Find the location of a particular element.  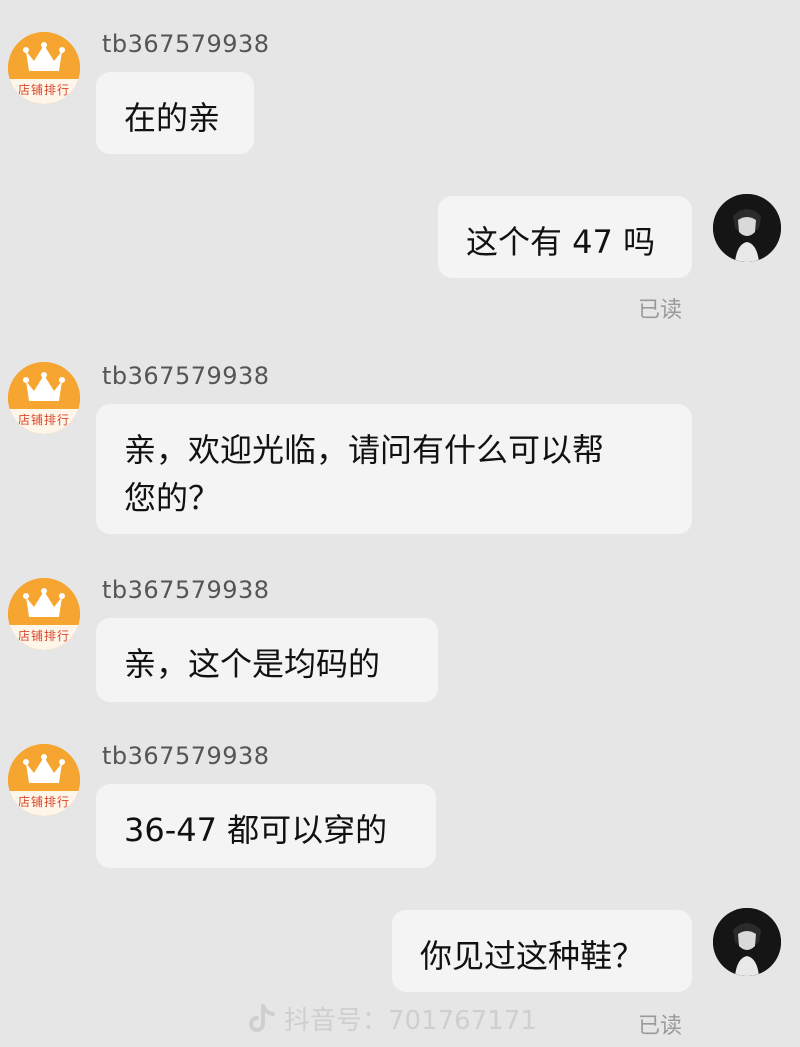

message-bubble: 36-47 都可以穿的 is located at coordinates (266, 826).